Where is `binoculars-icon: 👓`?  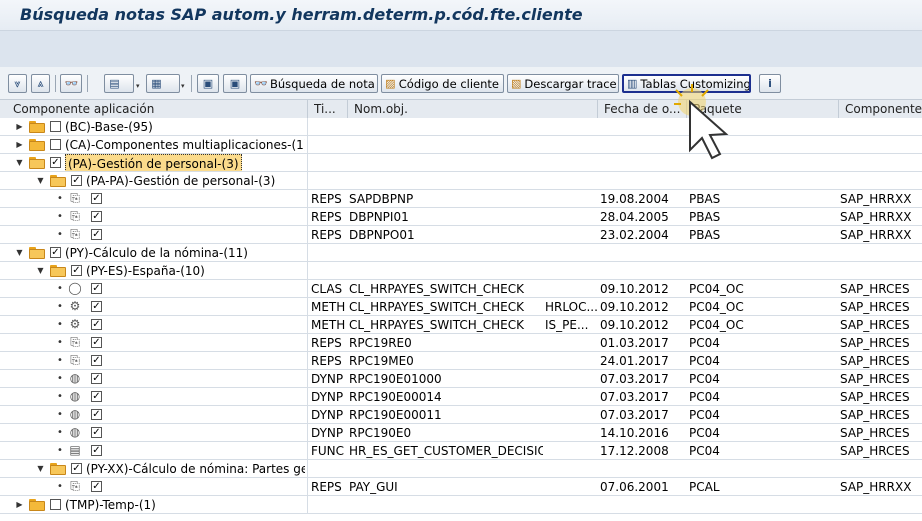
binoculars-icon: 👓 is located at coordinates (71, 83).